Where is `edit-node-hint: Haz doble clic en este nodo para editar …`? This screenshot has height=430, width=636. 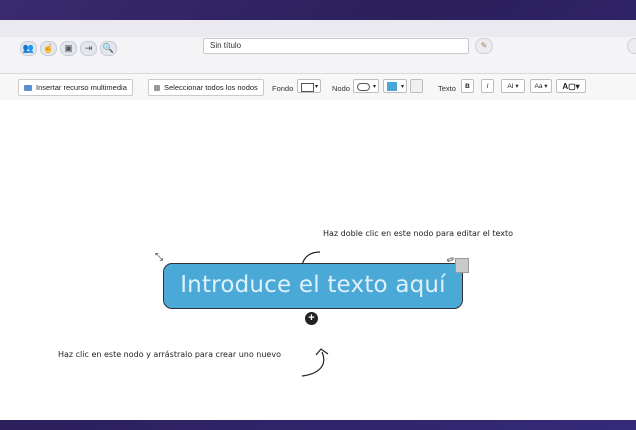
edit-node-hint: Haz doble clic en este nodo para editar … is located at coordinates (418, 233).